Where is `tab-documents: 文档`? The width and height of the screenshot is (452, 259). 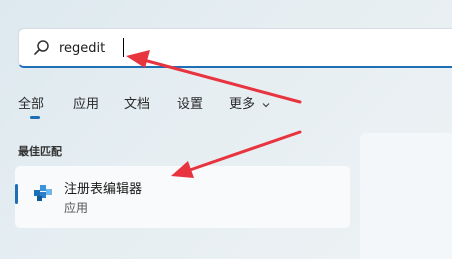
tab-documents: 文档 is located at coordinates (137, 102).